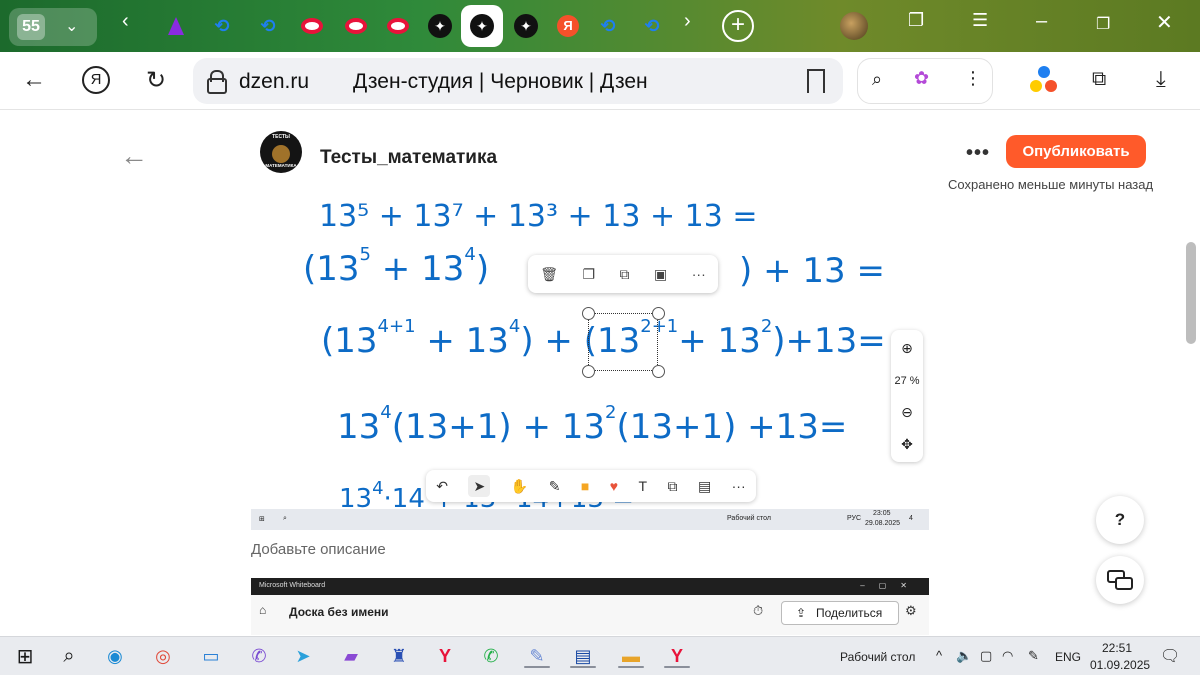  What do you see at coordinates (1068, 657) in the screenshot?
I see `language-indicator: ENG` at bounding box center [1068, 657].